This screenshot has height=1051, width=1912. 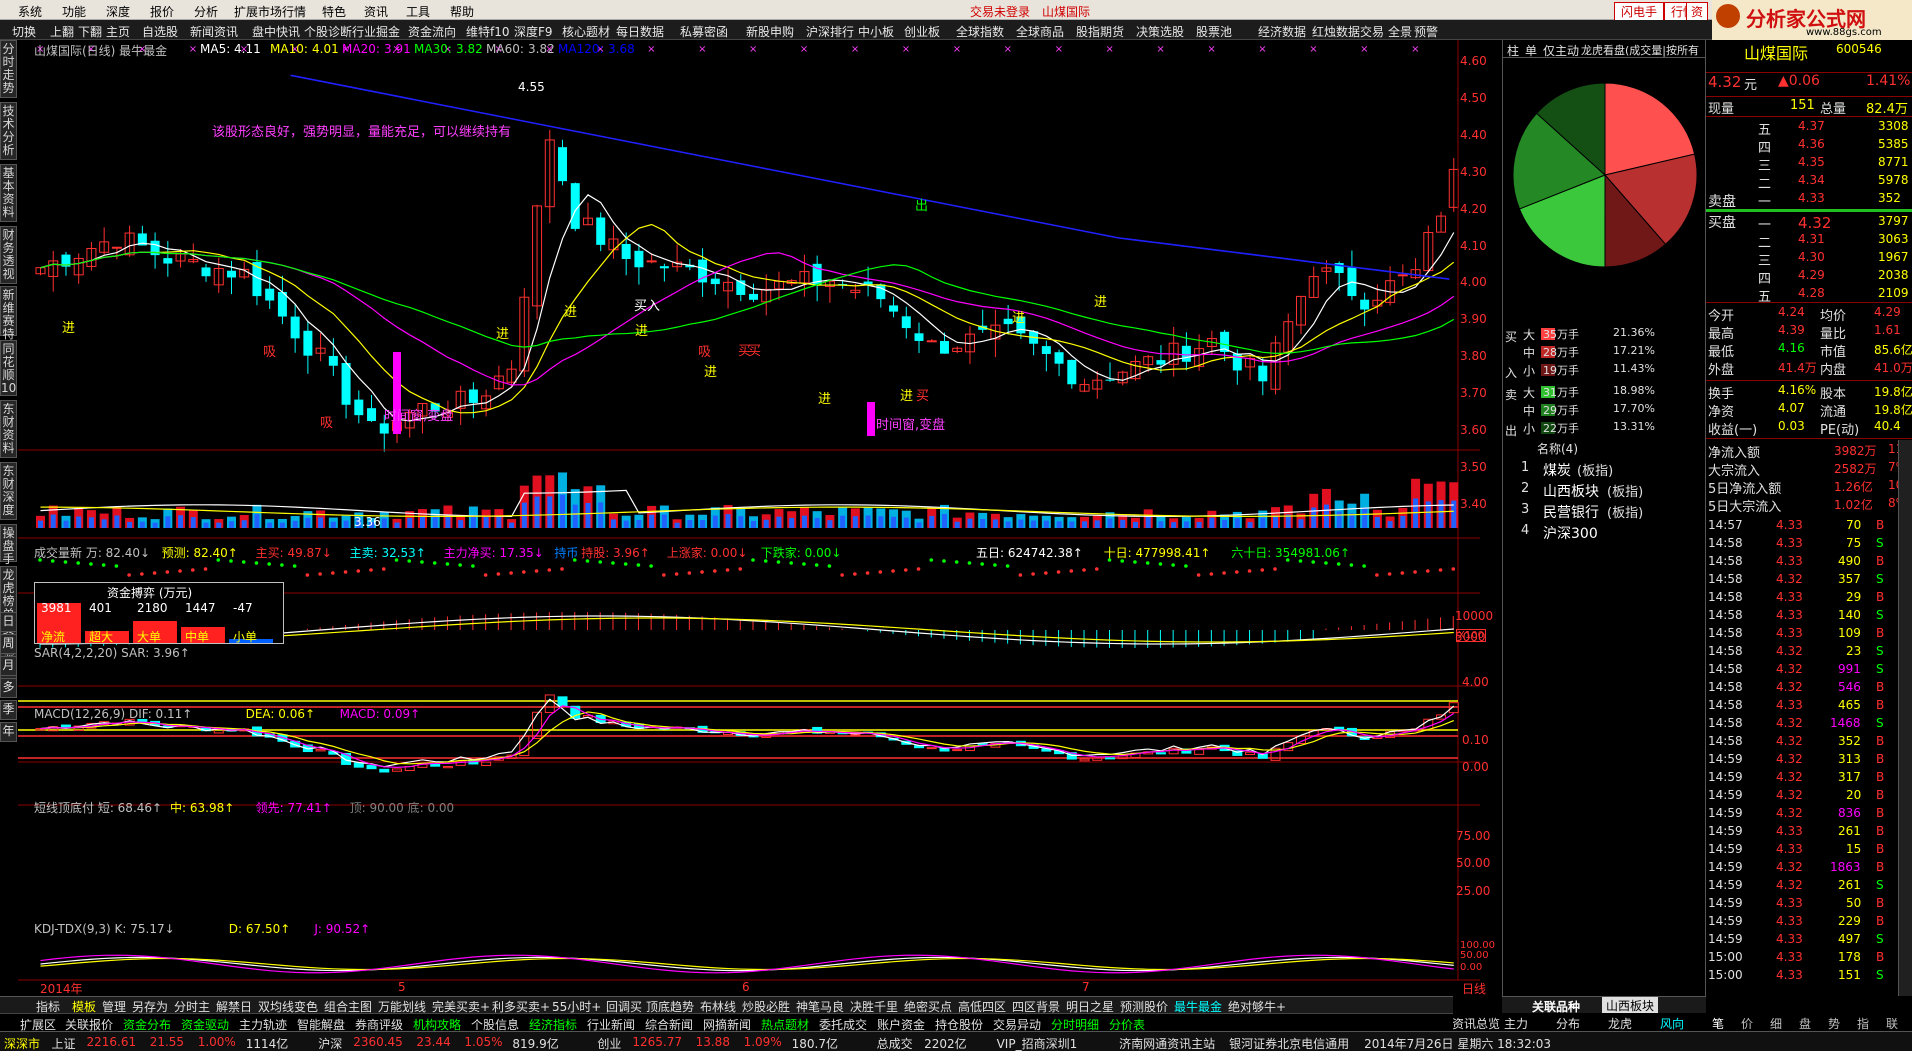 What do you see at coordinates (1834, 1023) in the screenshot?
I see `tick-tab-4: 势` at bounding box center [1834, 1023].